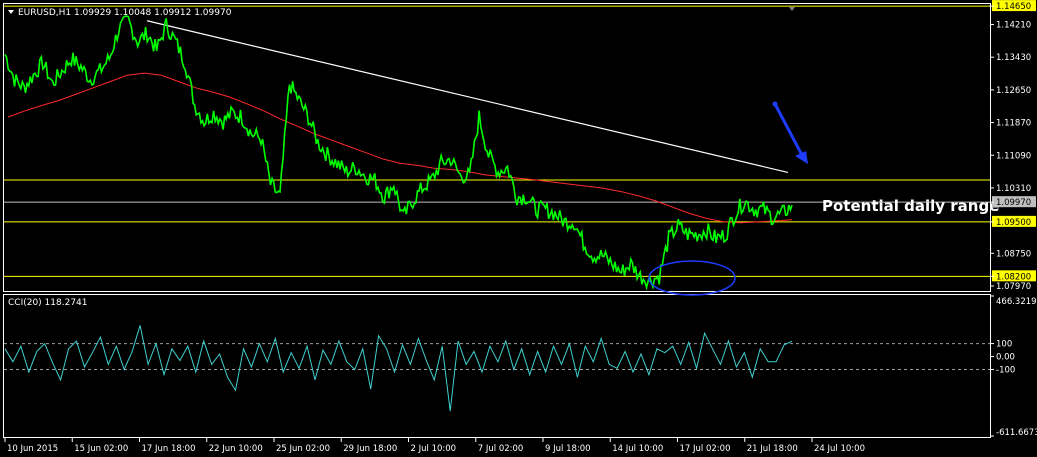 Image resolution: width=1037 pixels, height=457 pixels. What do you see at coordinates (775, 104) in the screenshot?
I see `arrow-anchor` at bounding box center [775, 104].